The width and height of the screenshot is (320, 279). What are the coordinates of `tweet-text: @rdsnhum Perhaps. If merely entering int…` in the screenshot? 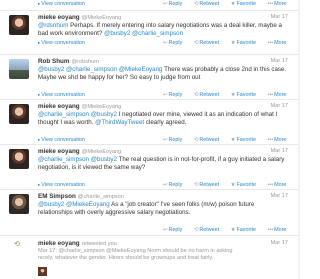 It's located at (160, 30).